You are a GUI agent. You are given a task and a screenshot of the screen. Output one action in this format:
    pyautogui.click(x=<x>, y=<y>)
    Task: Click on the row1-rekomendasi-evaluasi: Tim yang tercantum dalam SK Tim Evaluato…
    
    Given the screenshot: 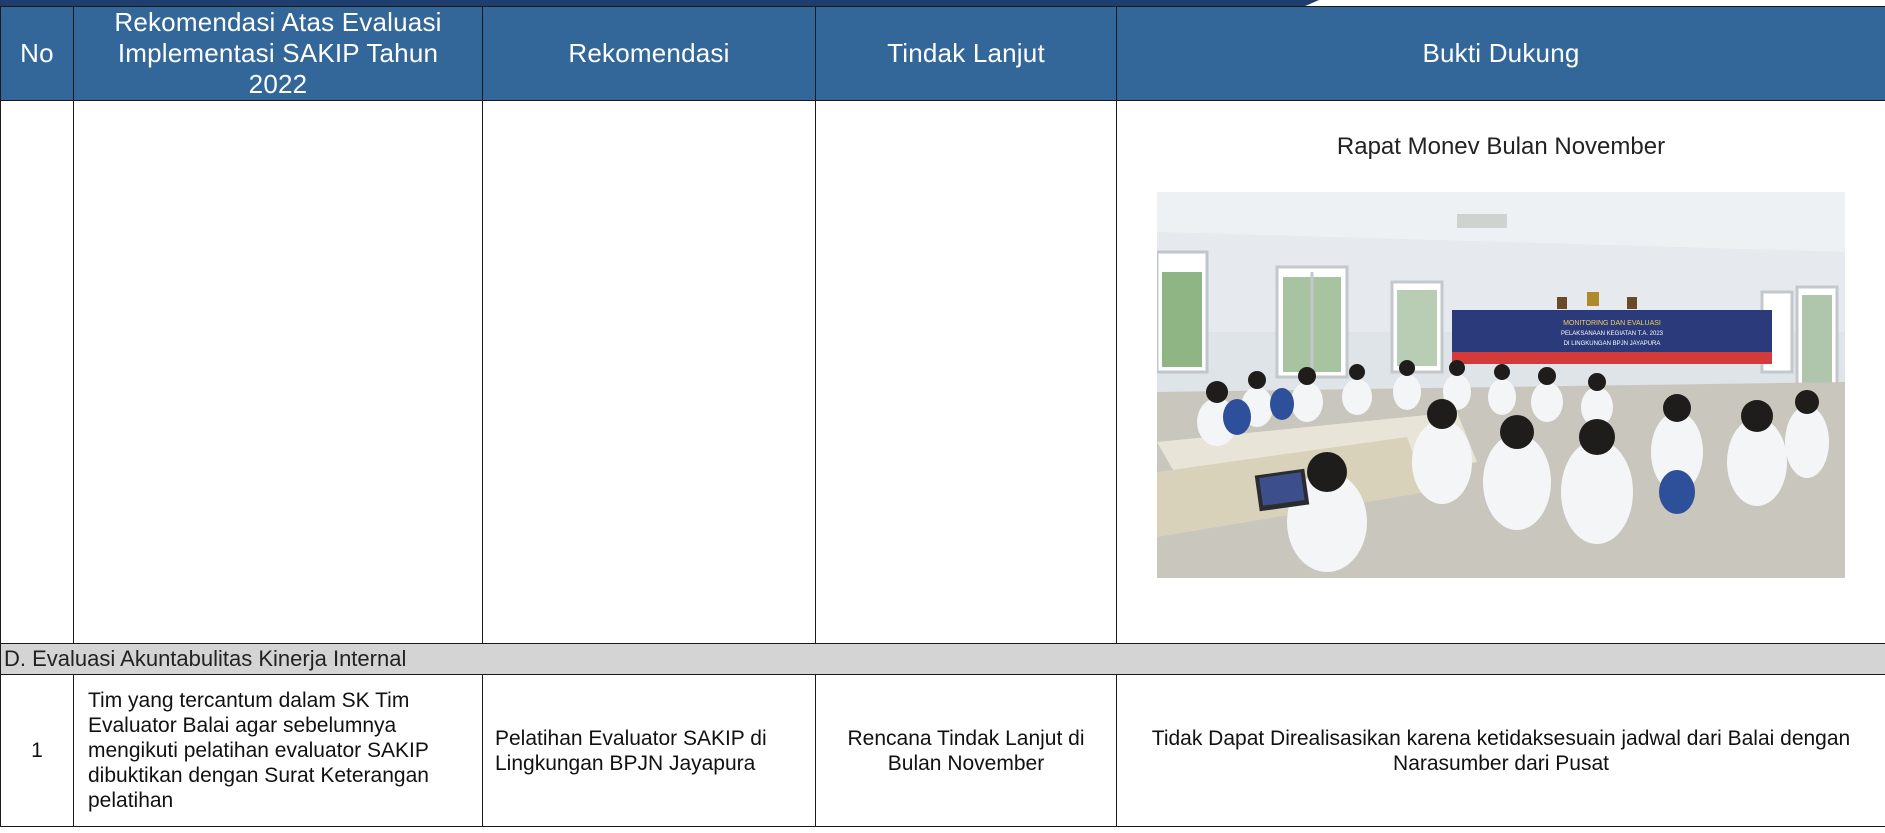 What is the action you would take?
    pyautogui.click(x=278, y=750)
    